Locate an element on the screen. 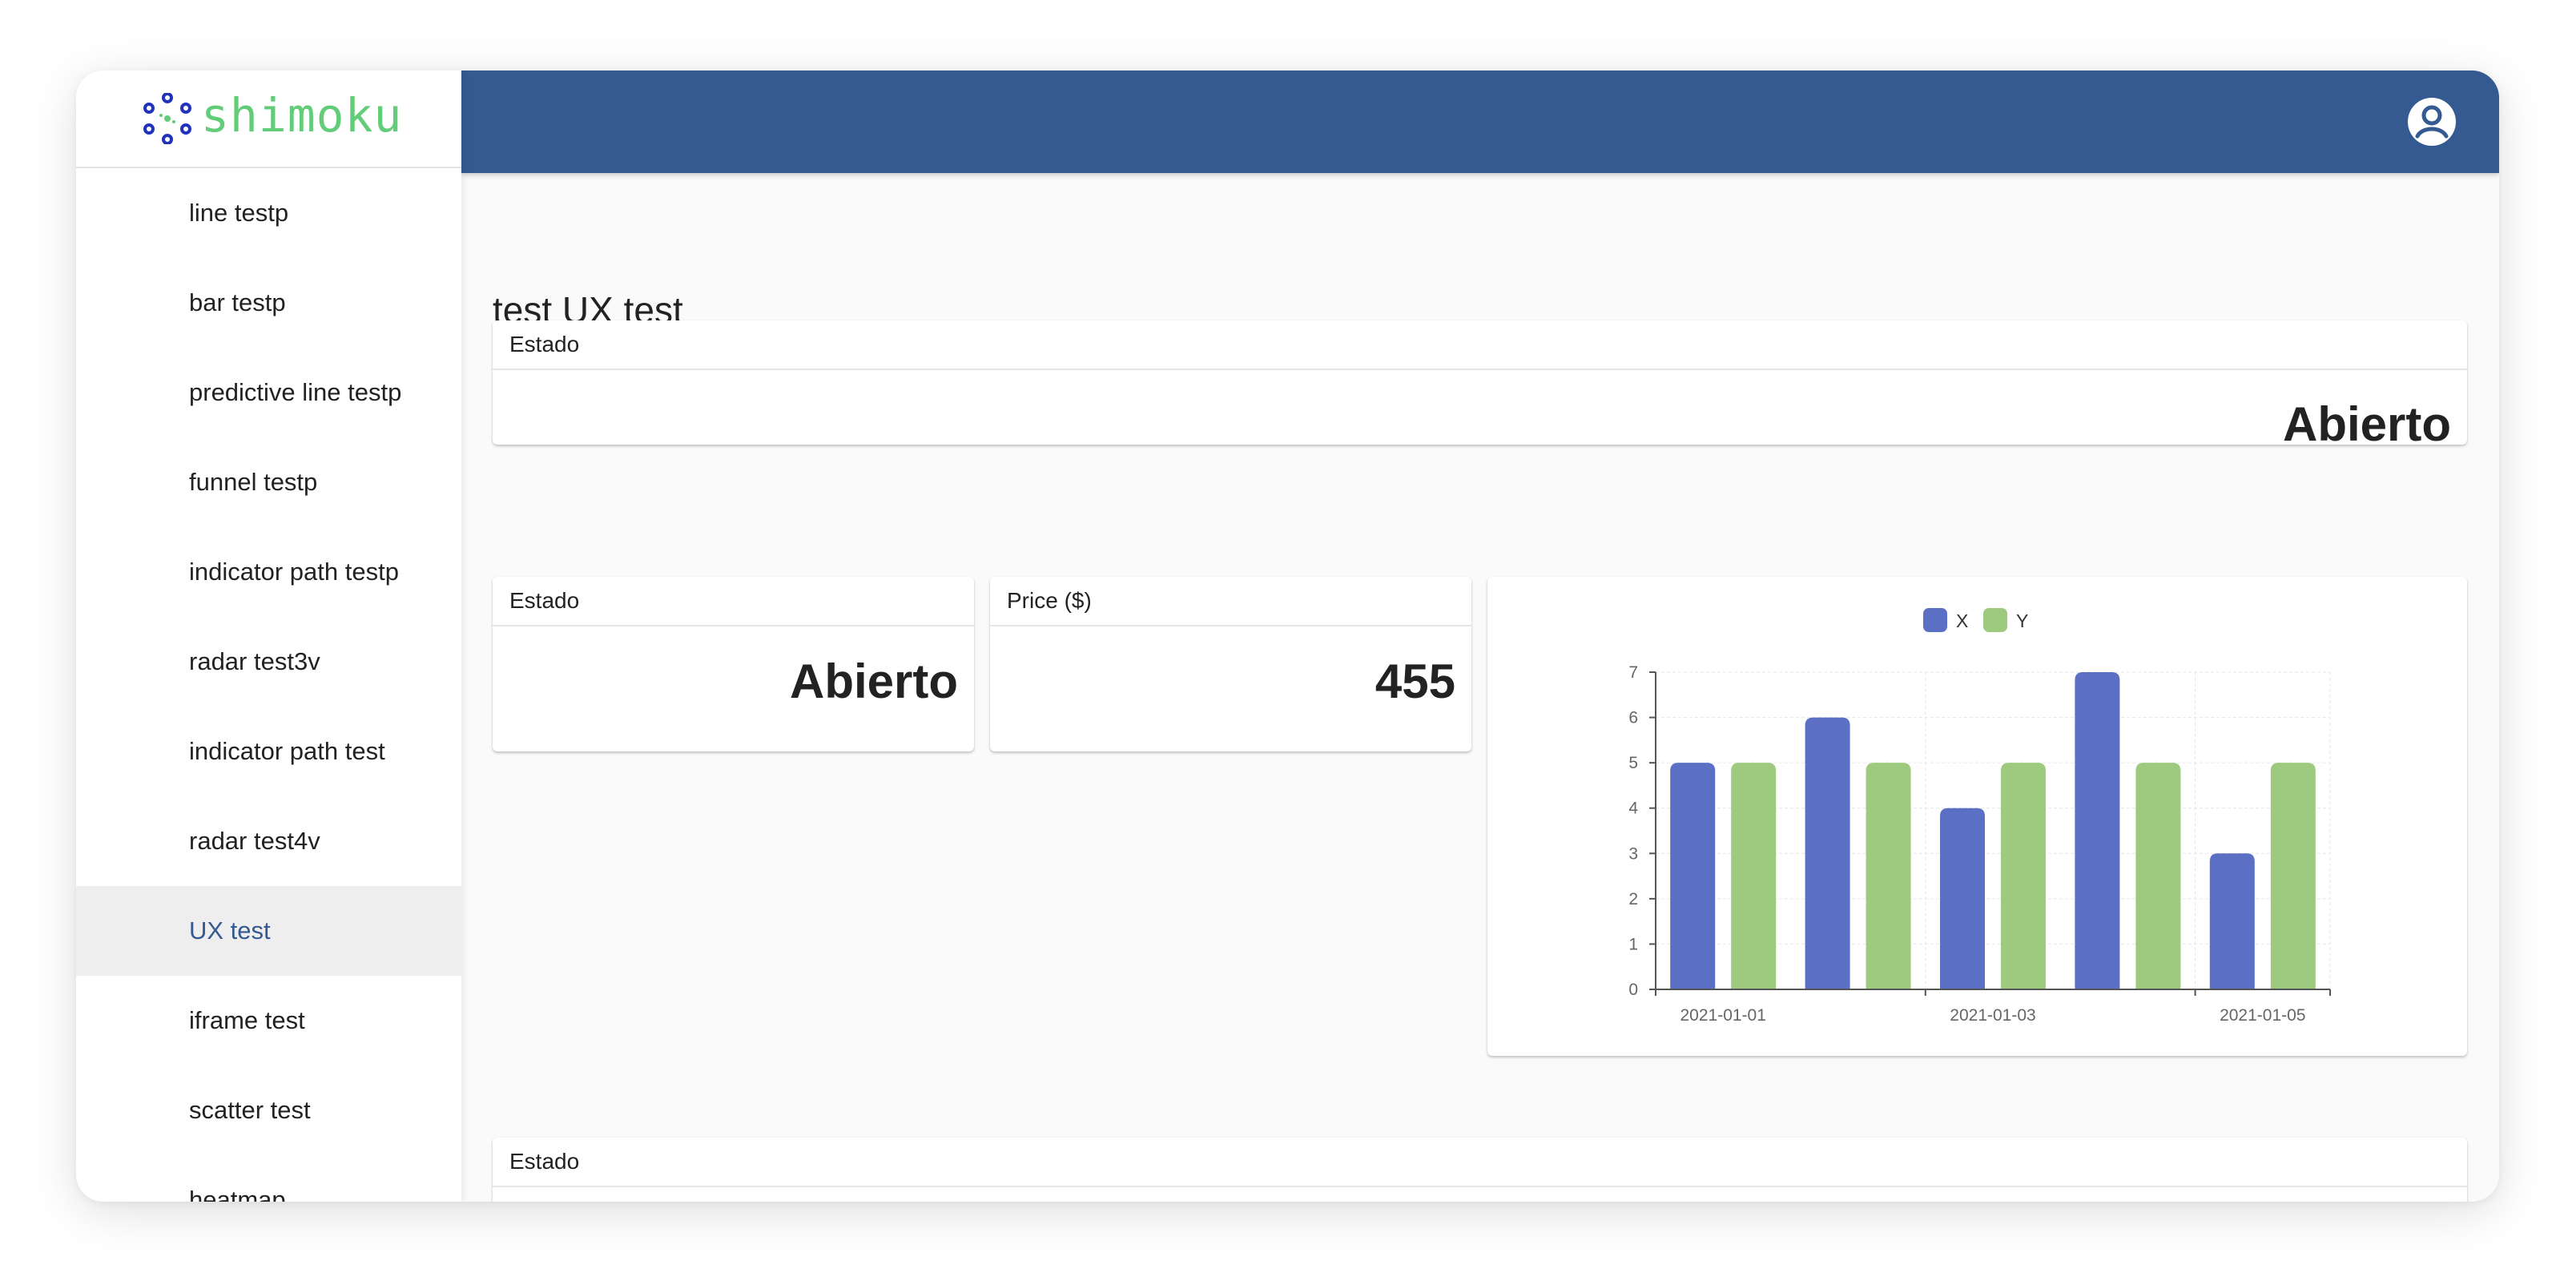 This screenshot has width=2576, height=1285. brand-name: shimoku is located at coordinates (302, 115).